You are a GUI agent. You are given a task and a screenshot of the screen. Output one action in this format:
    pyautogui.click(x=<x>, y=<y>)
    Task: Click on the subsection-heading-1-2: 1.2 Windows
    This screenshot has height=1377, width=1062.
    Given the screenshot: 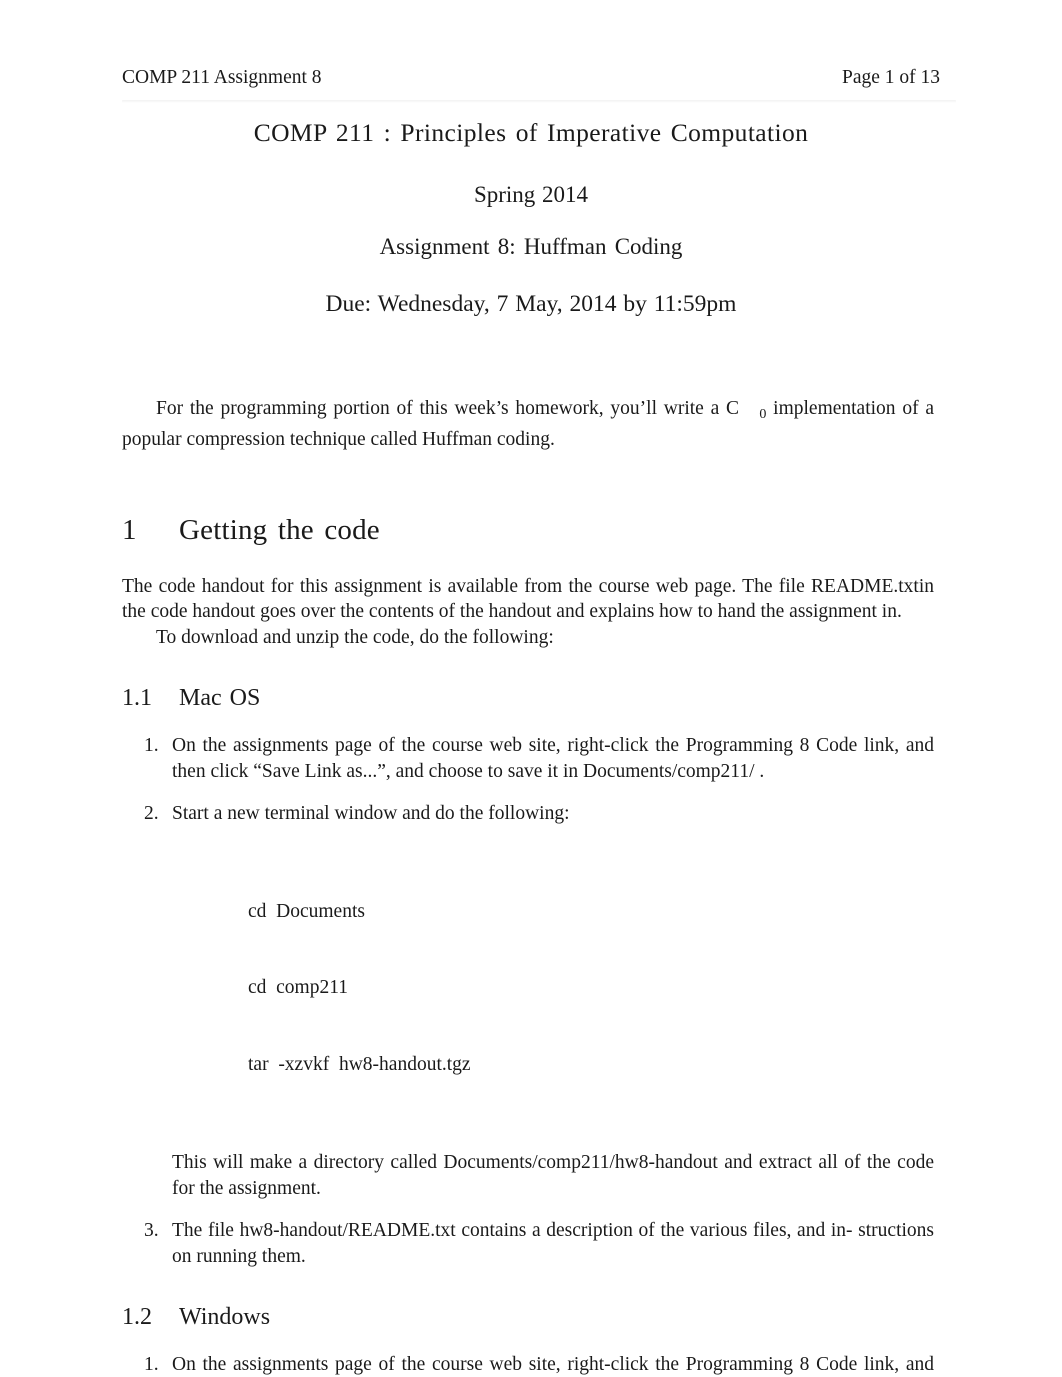 What is the action you would take?
    pyautogui.click(x=528, y=1317)
    